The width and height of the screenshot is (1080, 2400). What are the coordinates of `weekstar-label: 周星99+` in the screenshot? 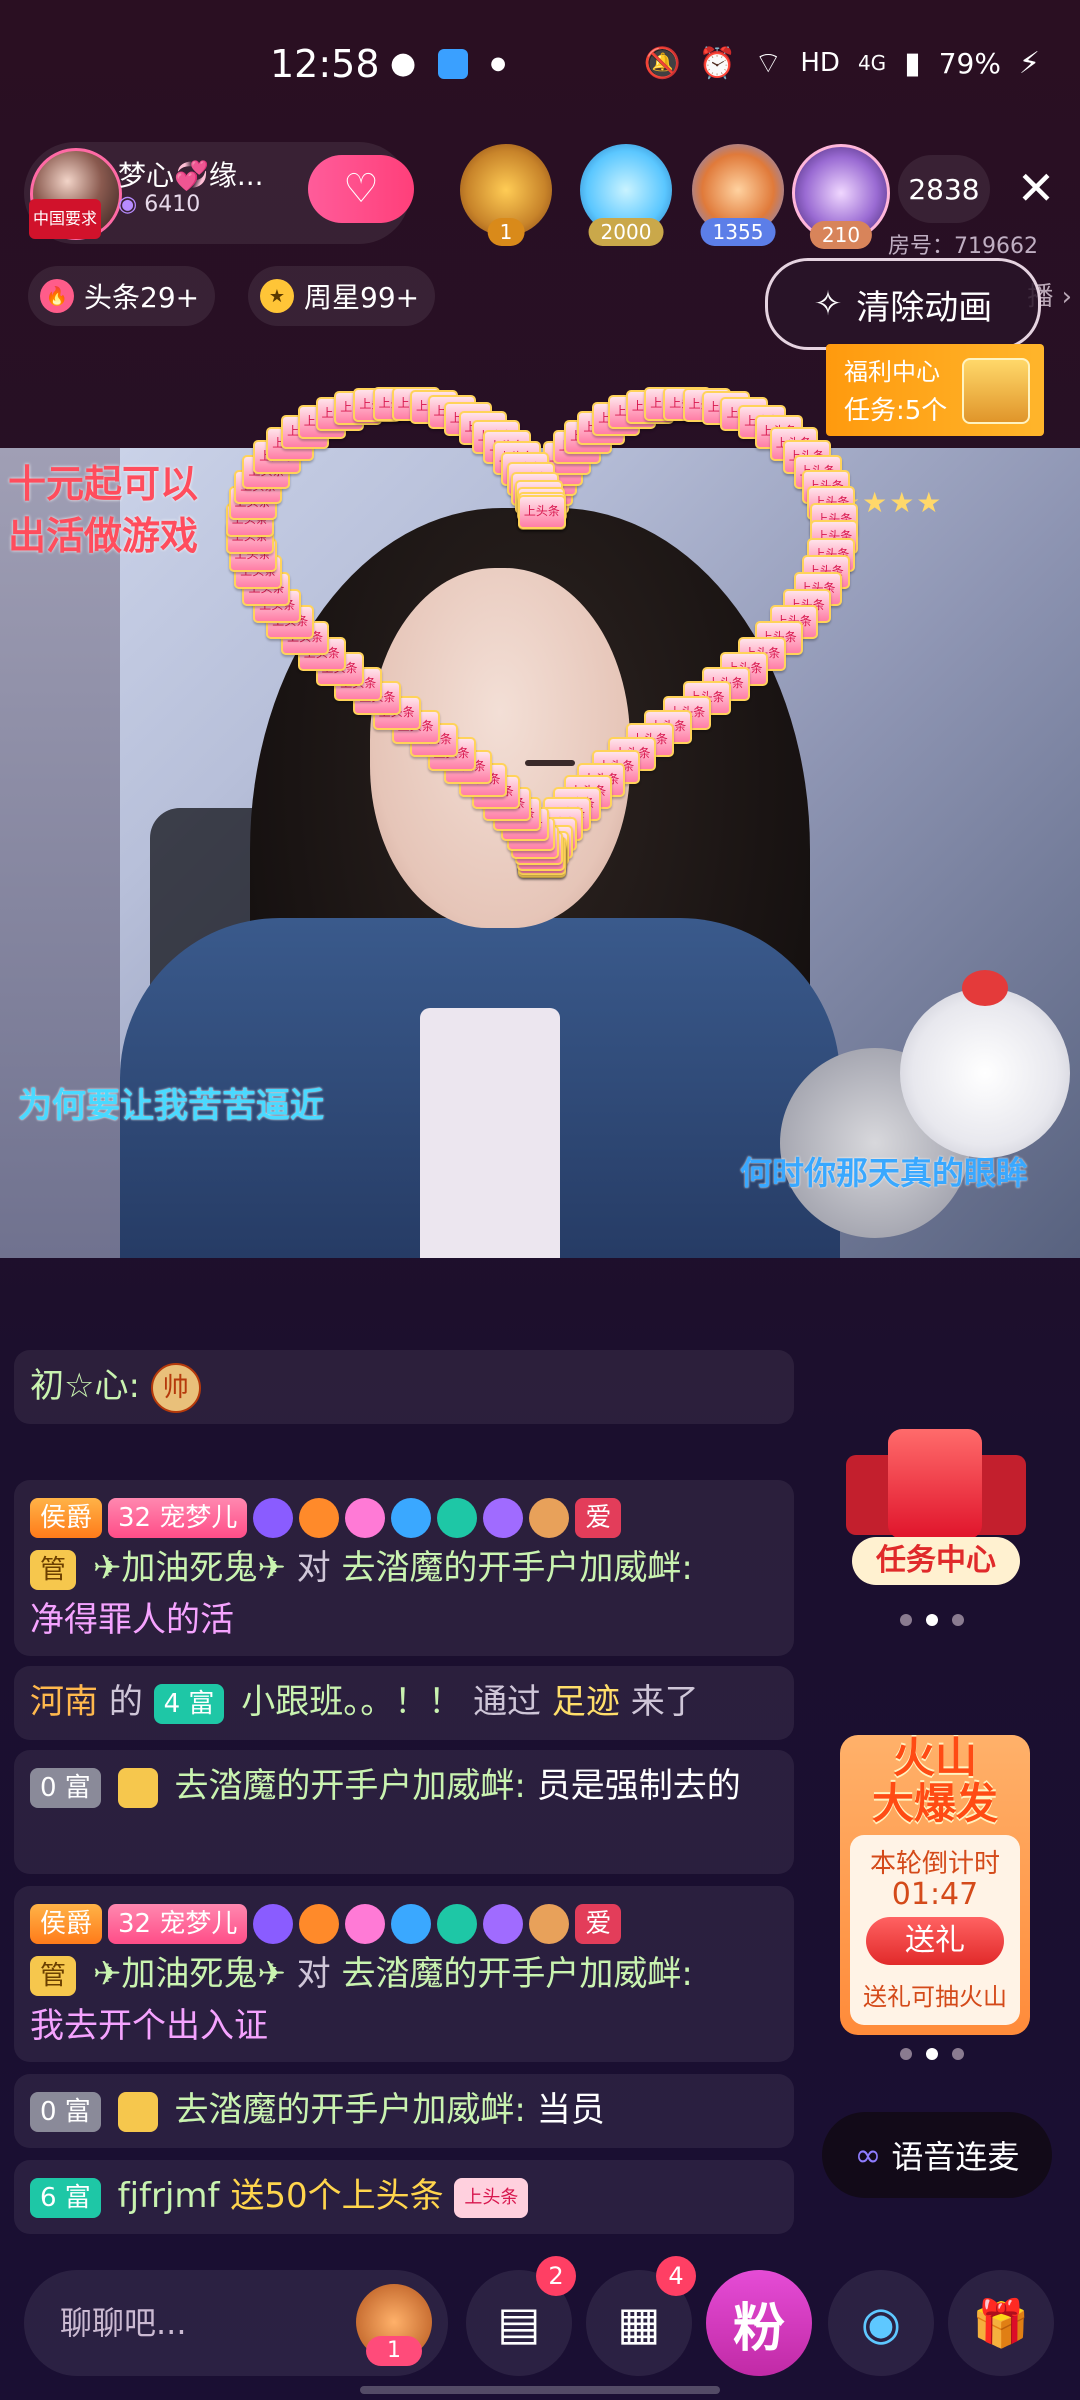 It's located at (362, 297).